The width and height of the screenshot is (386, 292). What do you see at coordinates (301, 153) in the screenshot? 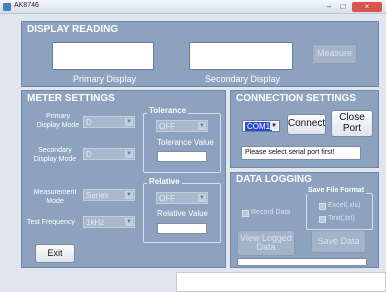
I see `connection-status-message: Please select serial port first!` at bounding box center [301, 153].